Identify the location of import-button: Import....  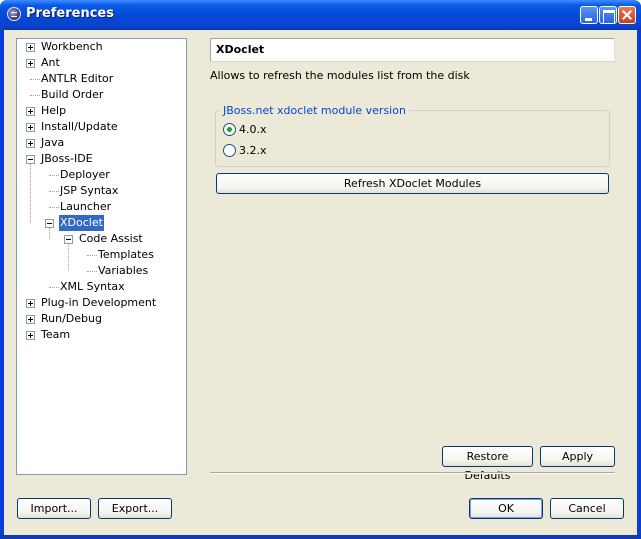
(54, 508).